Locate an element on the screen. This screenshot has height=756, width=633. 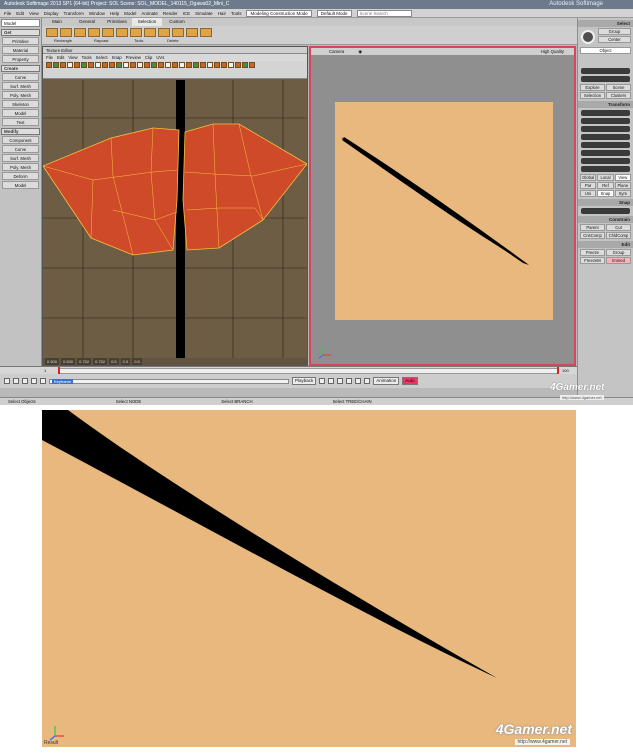
toolbar-button: Skeleton is located at coordinates (20, 104).